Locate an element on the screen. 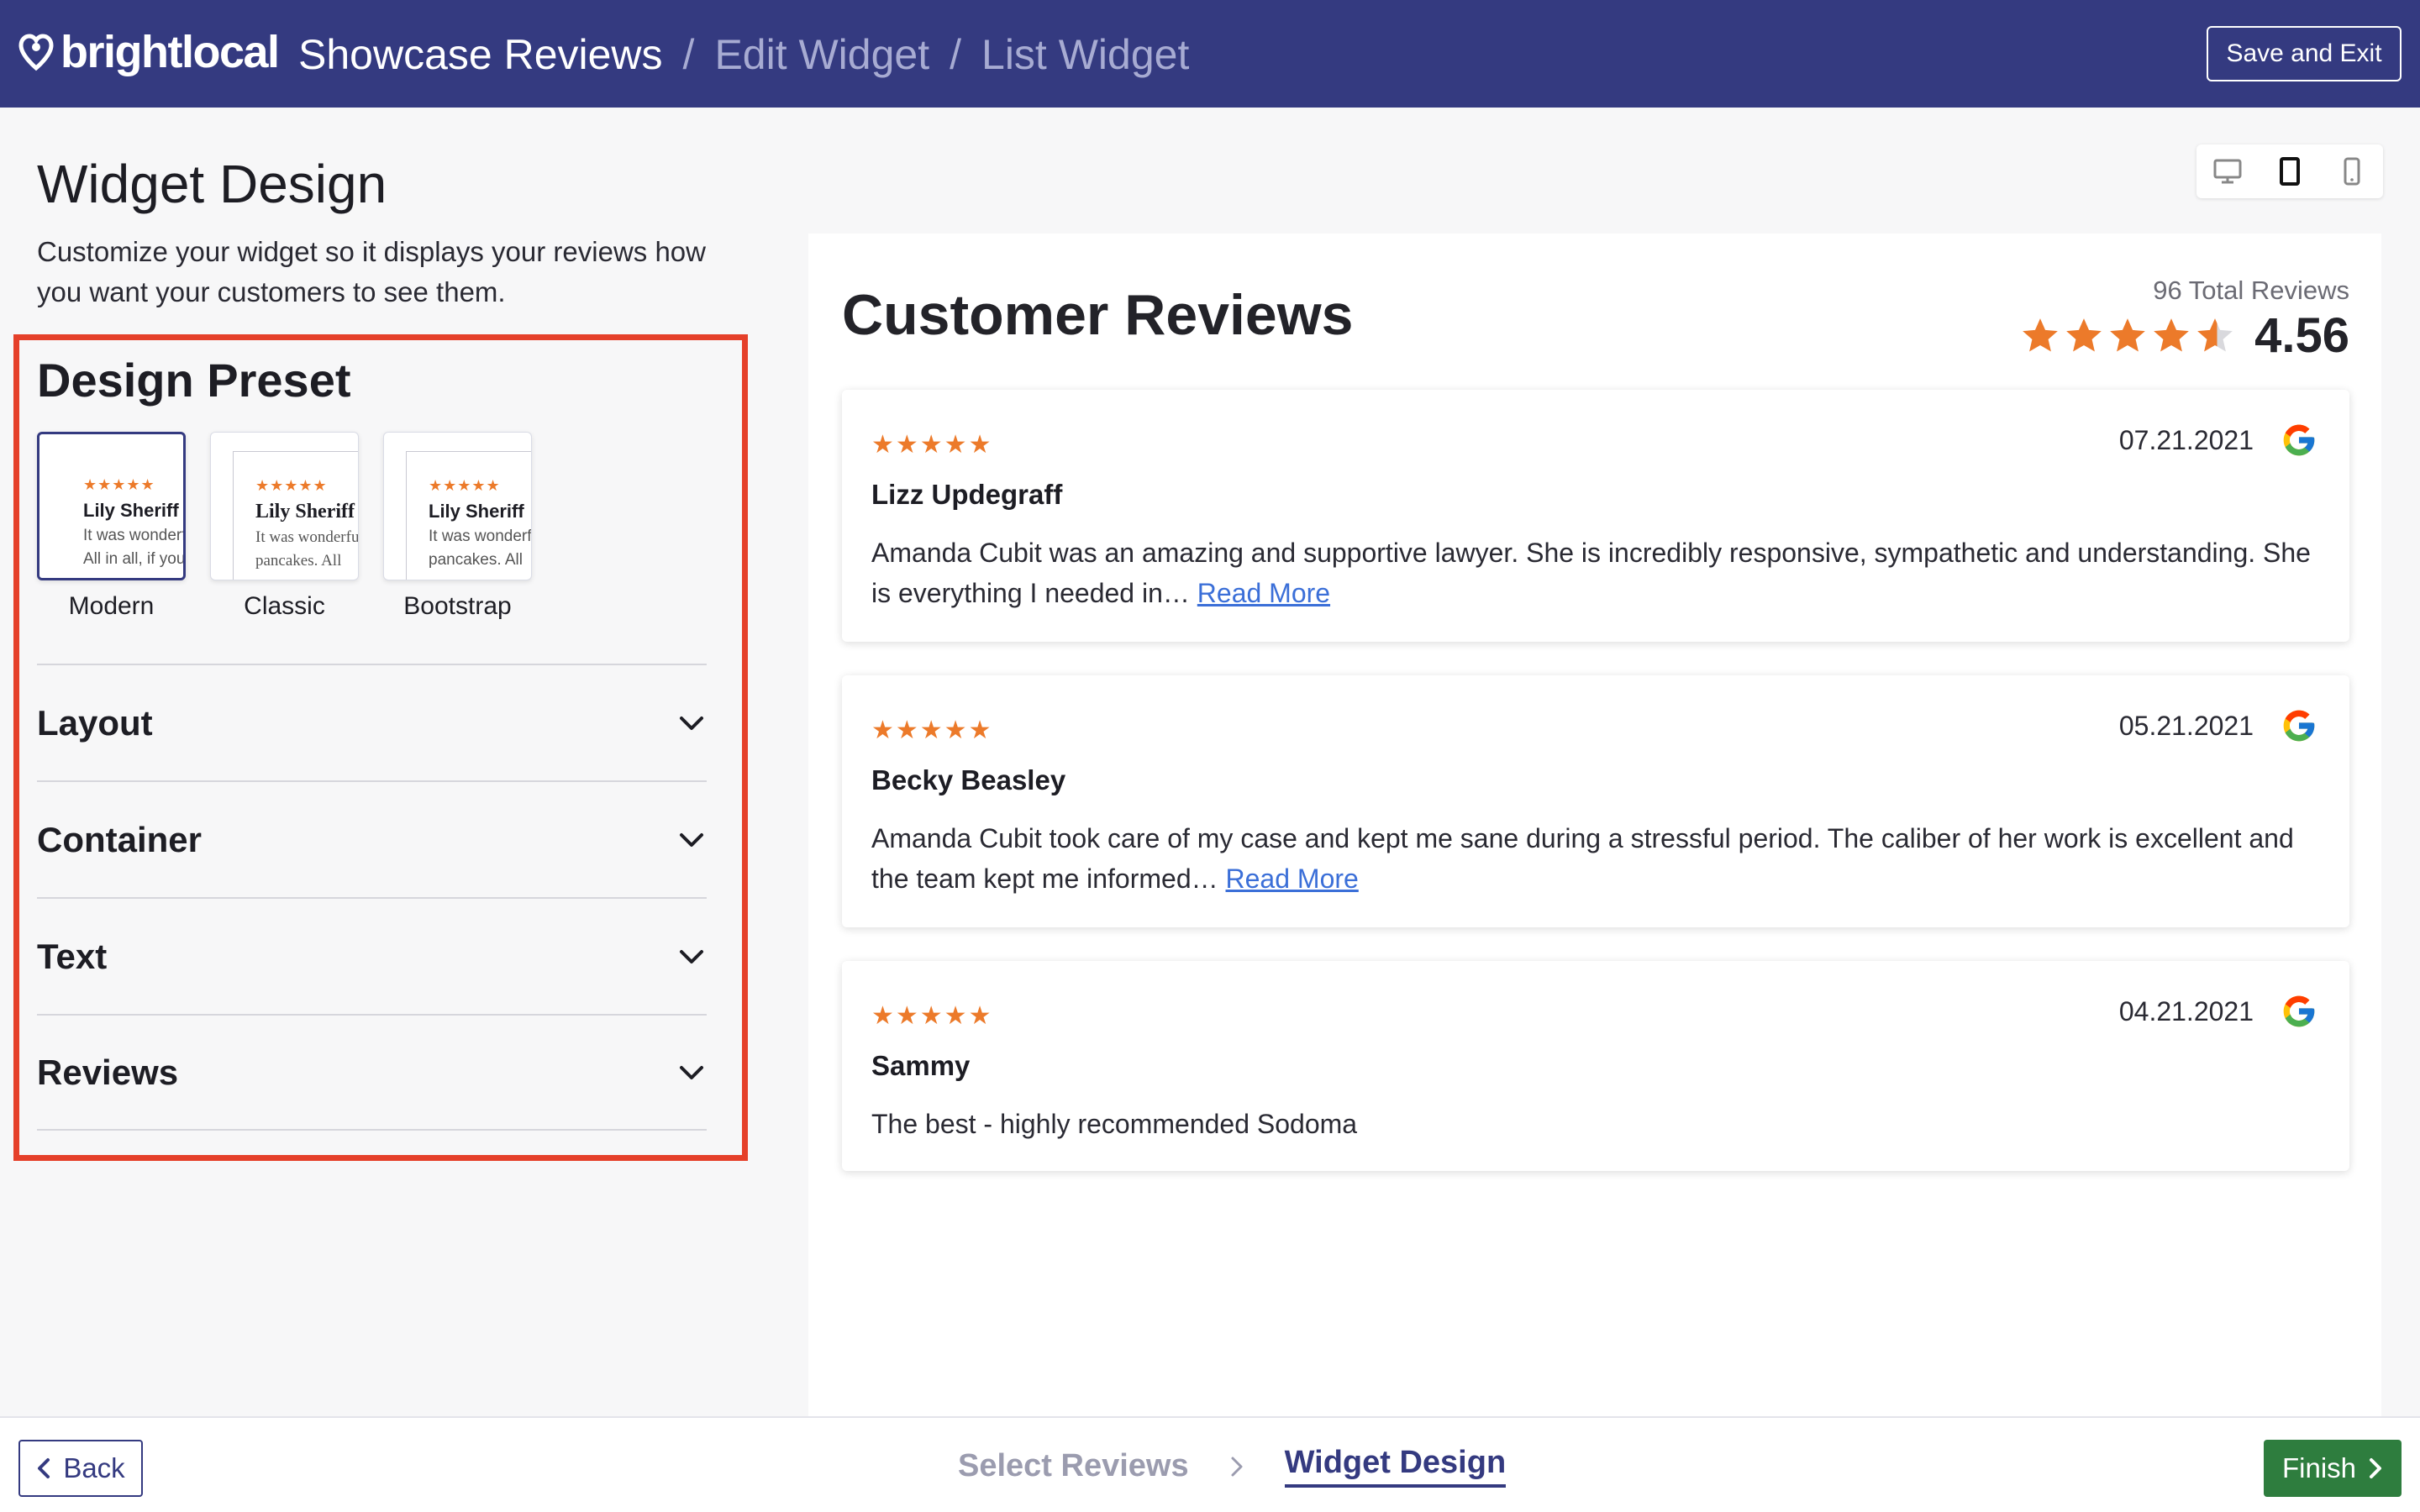 The width and height of the screenshot is (2420, 1512). accordion-label: Layout is located at coordinates (95, 722).